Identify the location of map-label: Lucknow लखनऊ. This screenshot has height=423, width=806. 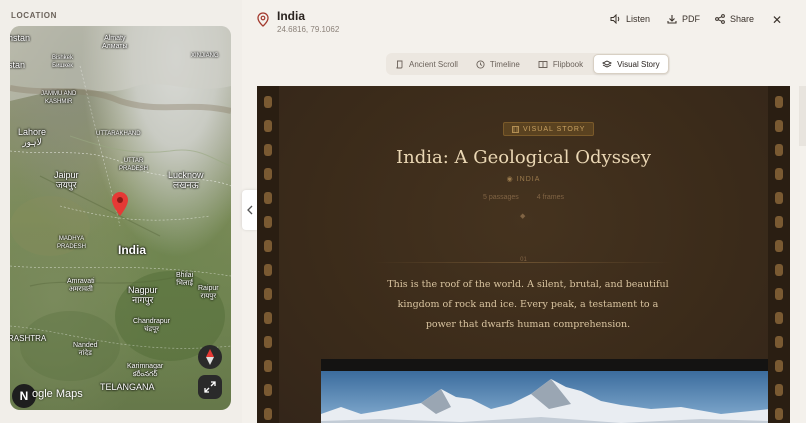
(186, 180).